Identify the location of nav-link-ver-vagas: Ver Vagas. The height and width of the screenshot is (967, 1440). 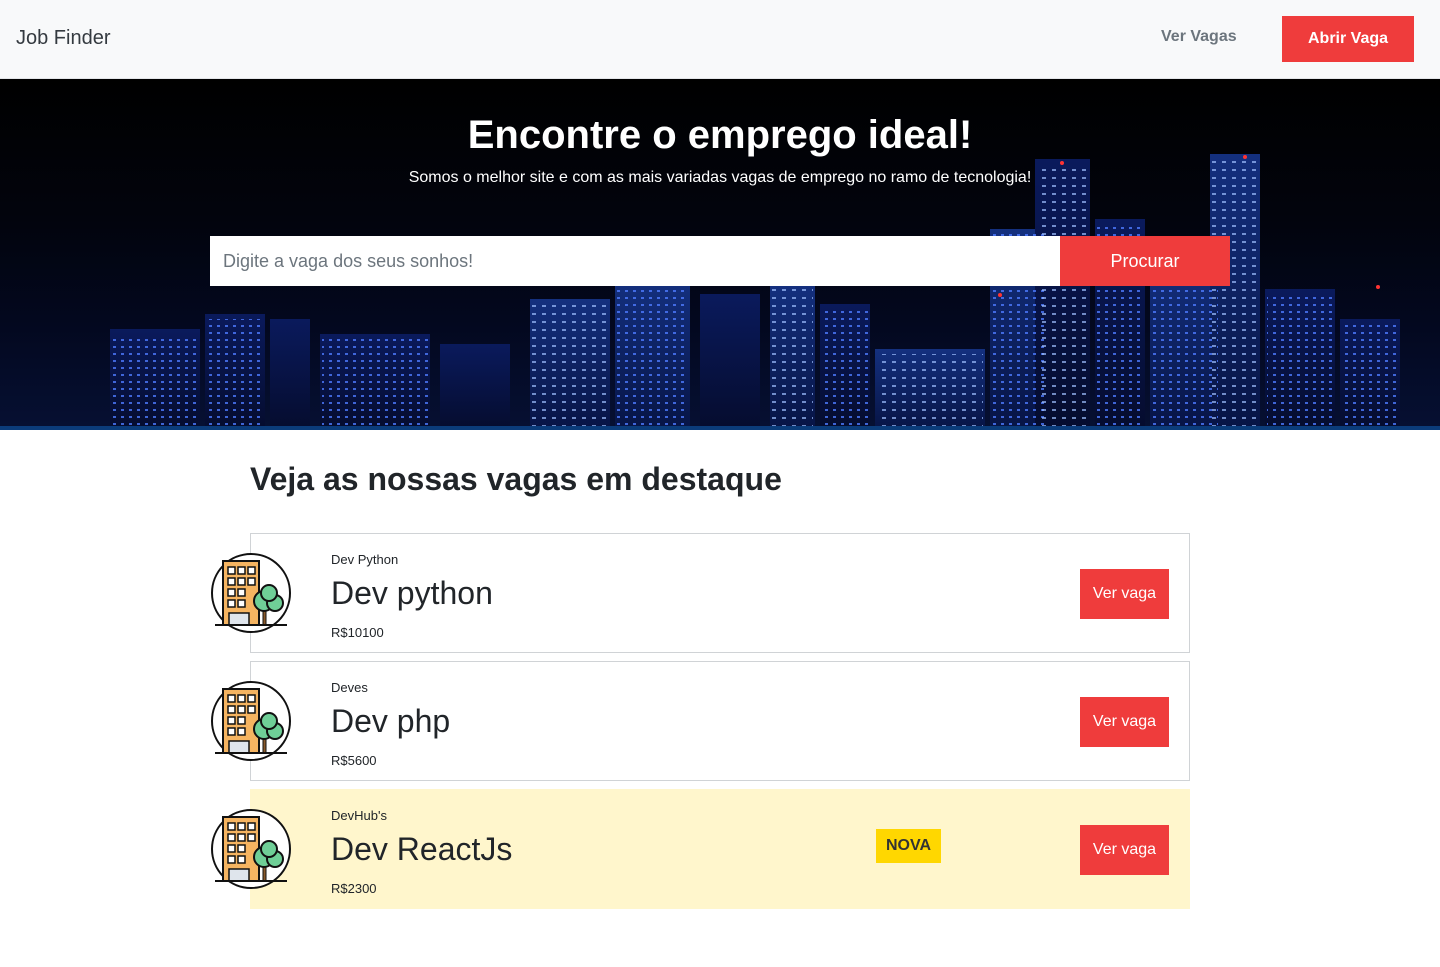
(1199, 37).